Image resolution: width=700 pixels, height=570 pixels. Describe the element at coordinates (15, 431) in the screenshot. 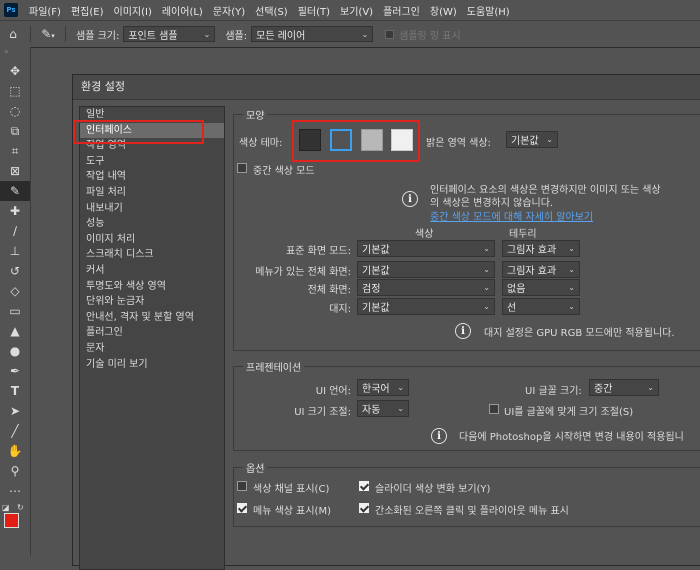

I see `shape-tool-icon: ╱` at that location.